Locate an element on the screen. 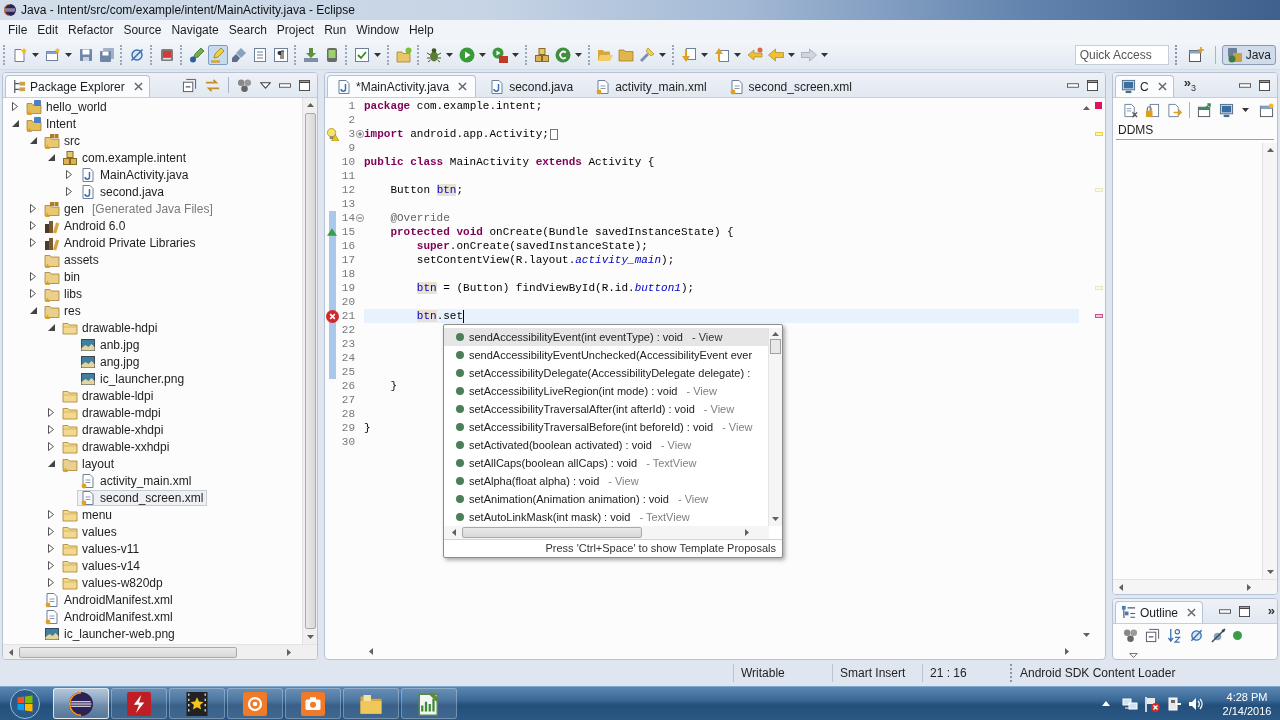 The width and height of the screenshot is (1280, 720). start-orb-icon is located at coordinates (25, 703).